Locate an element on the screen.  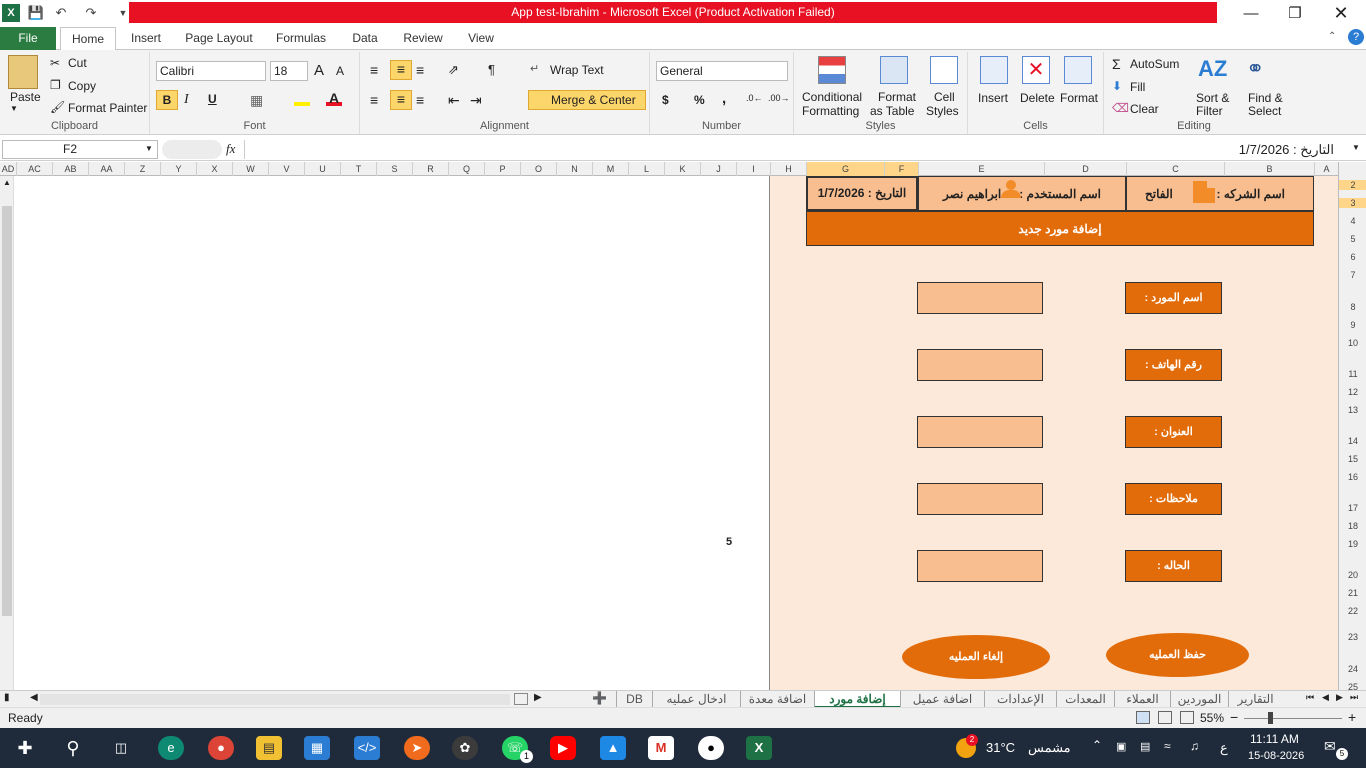
expand-formula-icon: ▼ is located at coordinates (1356, 147).